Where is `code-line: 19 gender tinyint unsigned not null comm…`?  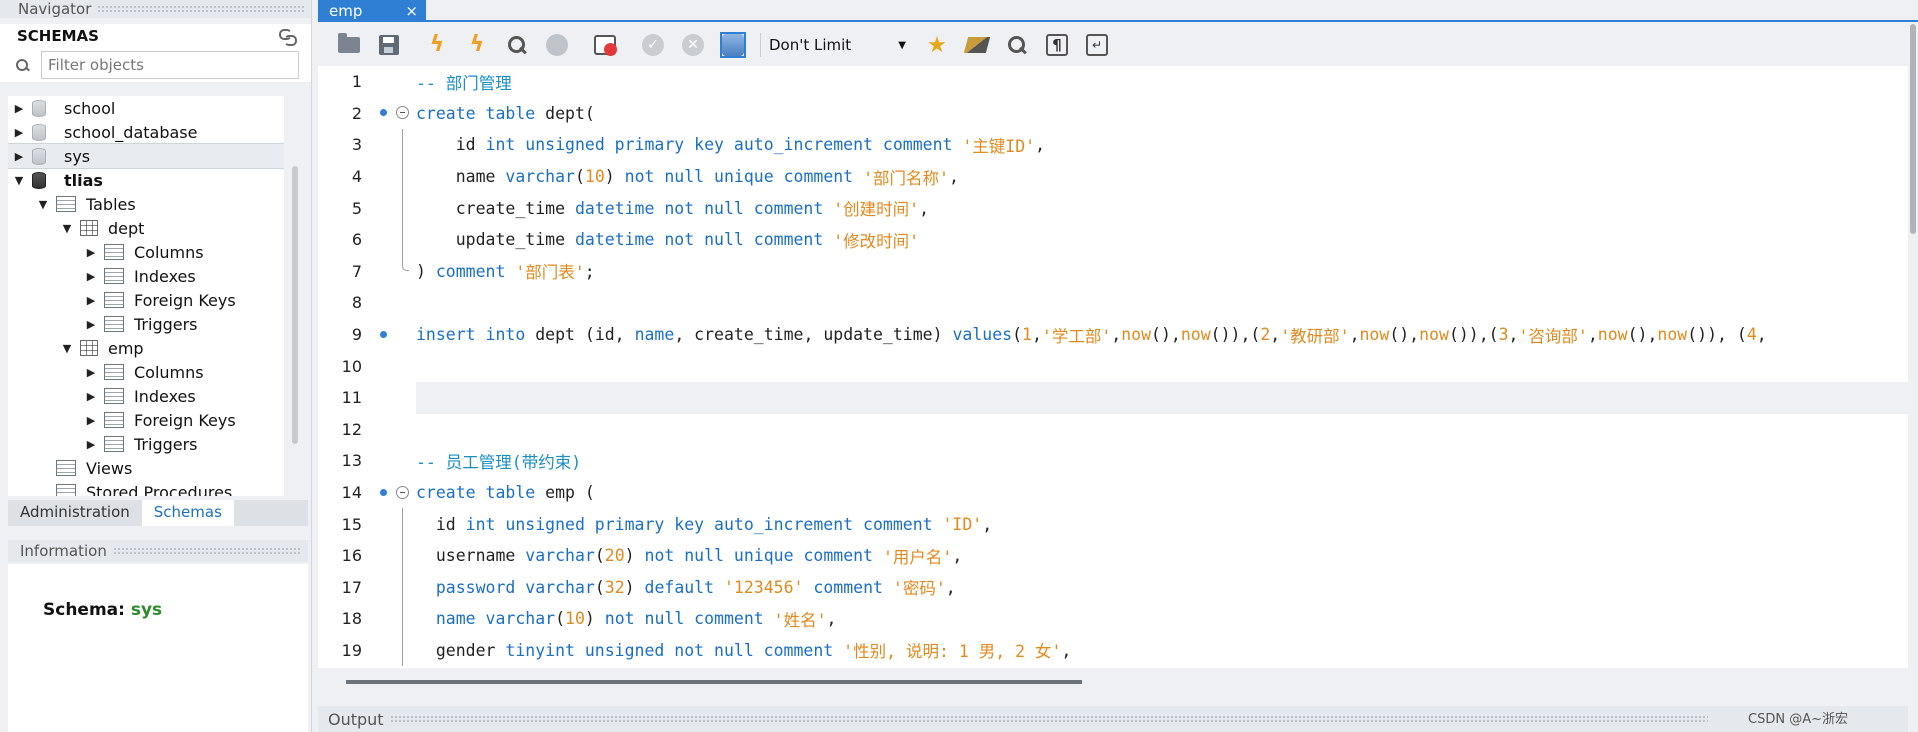 code-line: 19 gender tinyint unsigned not null comm… is located at coordinates (1113, 650).